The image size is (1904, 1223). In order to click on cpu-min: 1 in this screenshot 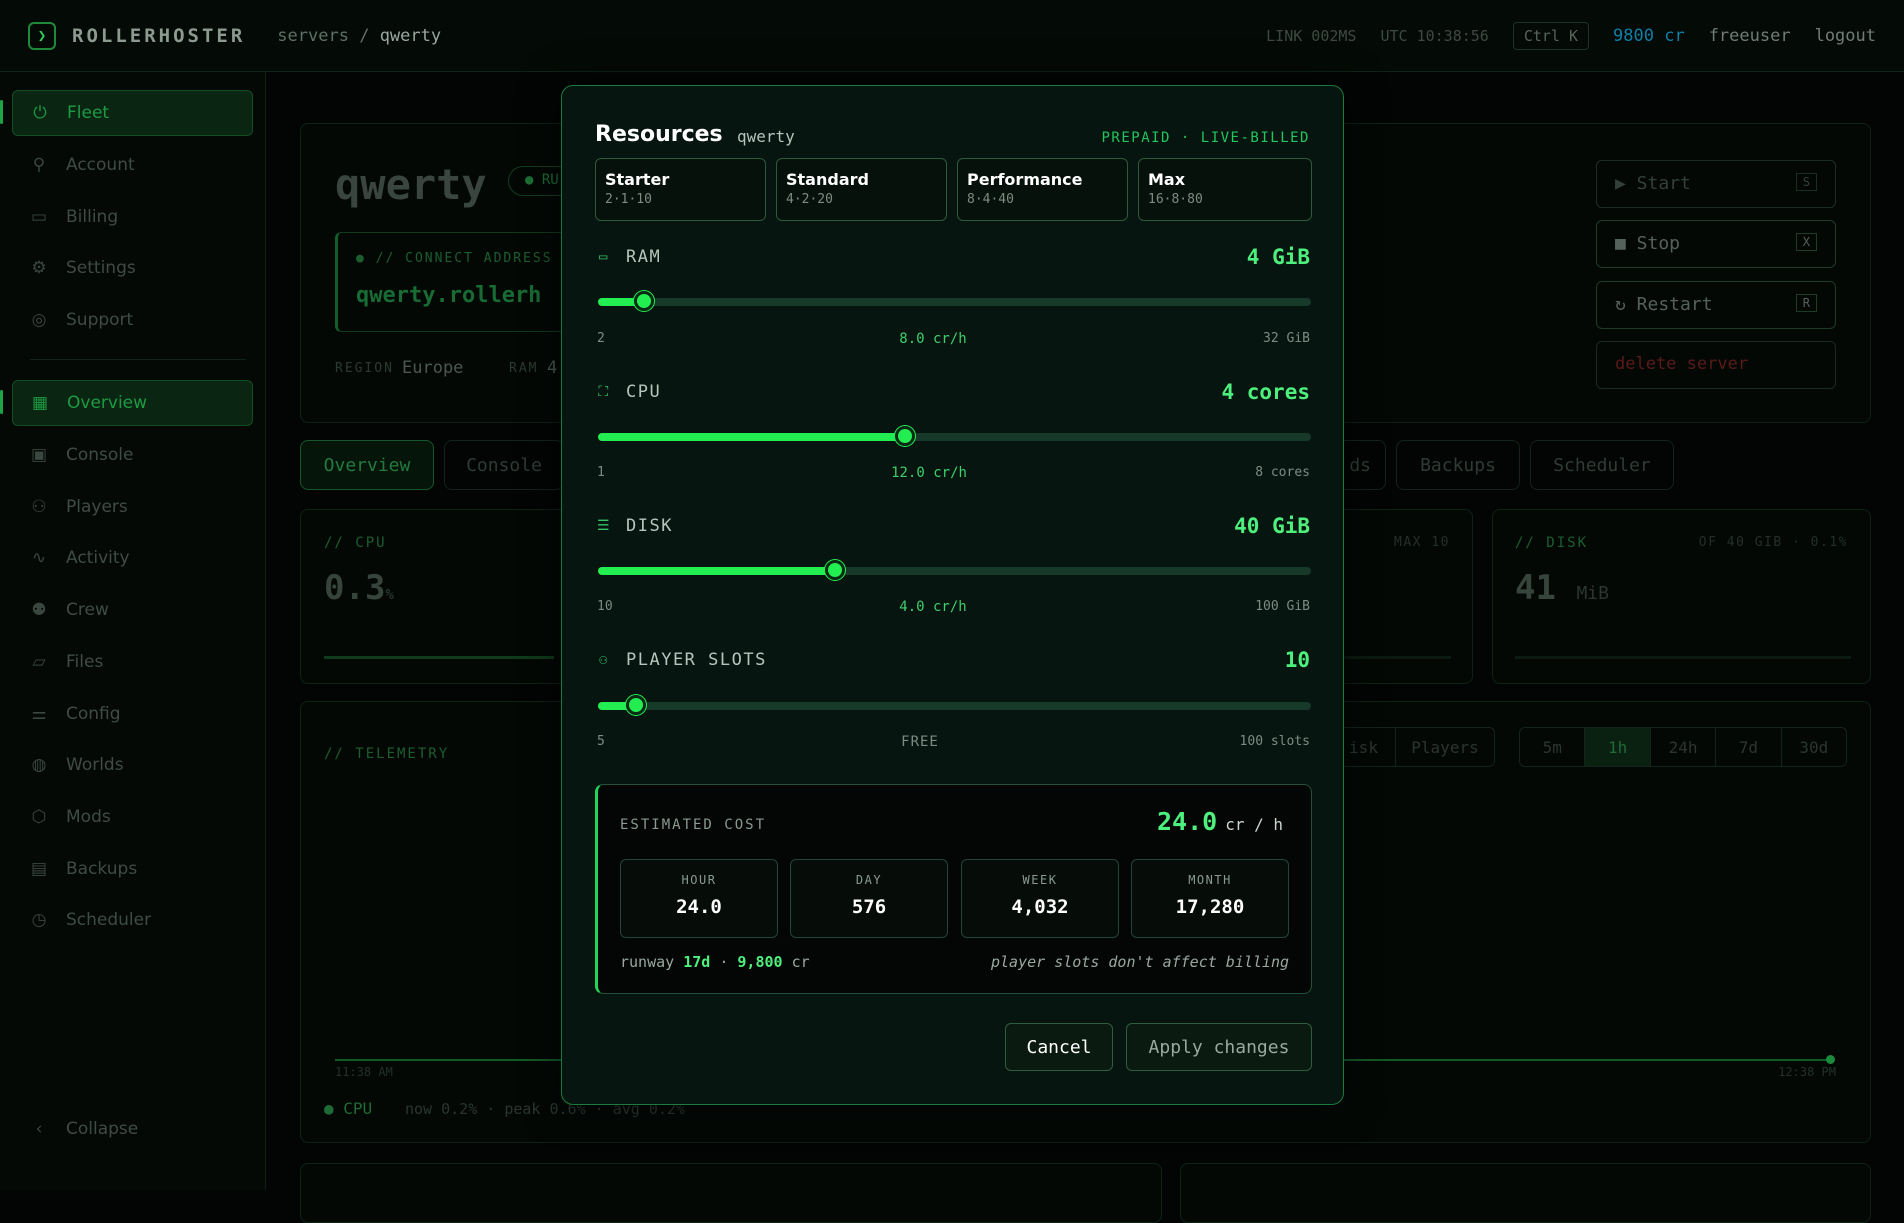, I will do `click(601, 472)`.